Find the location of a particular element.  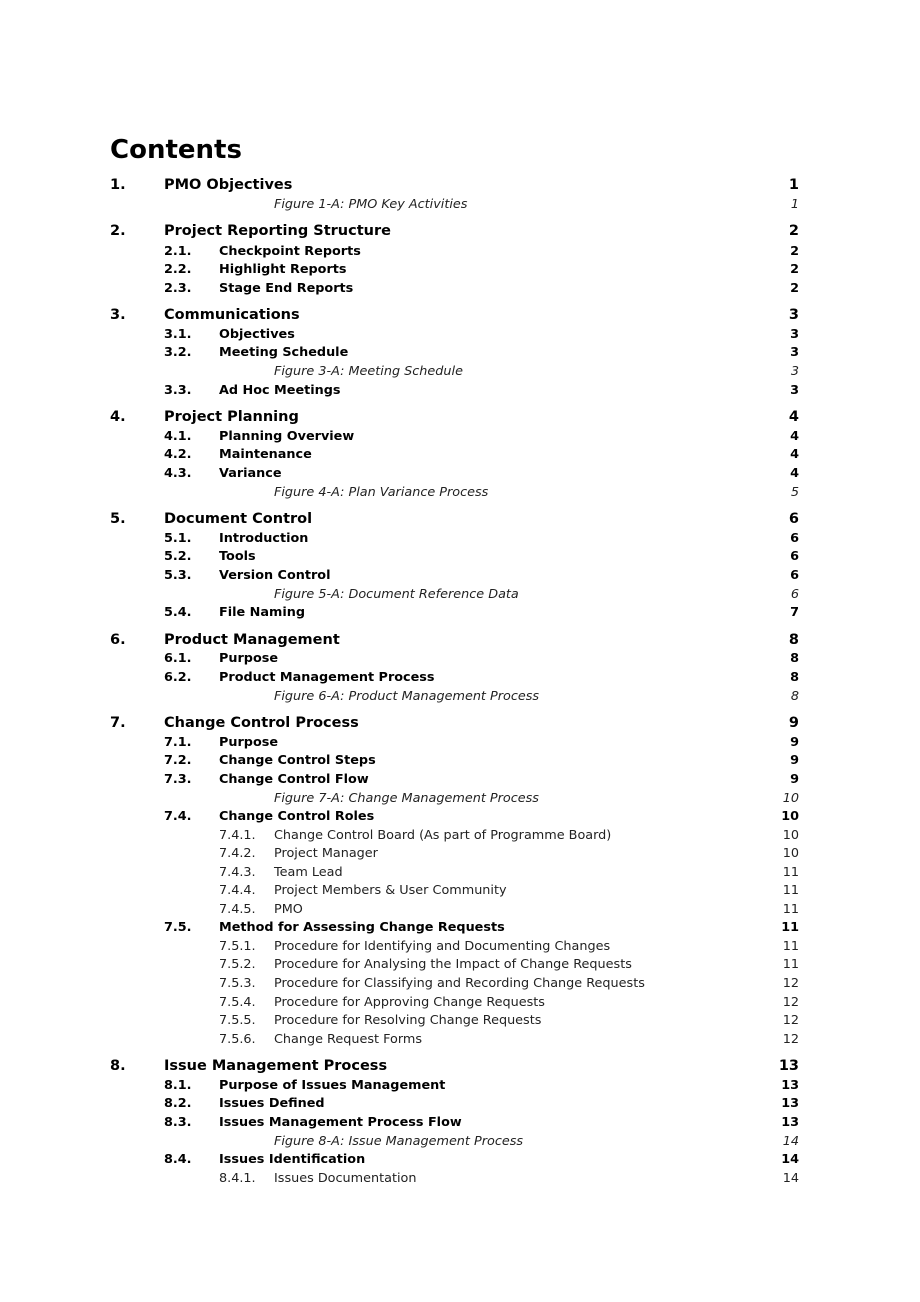

toc-figure-entry: Figure 8-A: Issue Management Process 14 is located at coordinates (460, 1142).